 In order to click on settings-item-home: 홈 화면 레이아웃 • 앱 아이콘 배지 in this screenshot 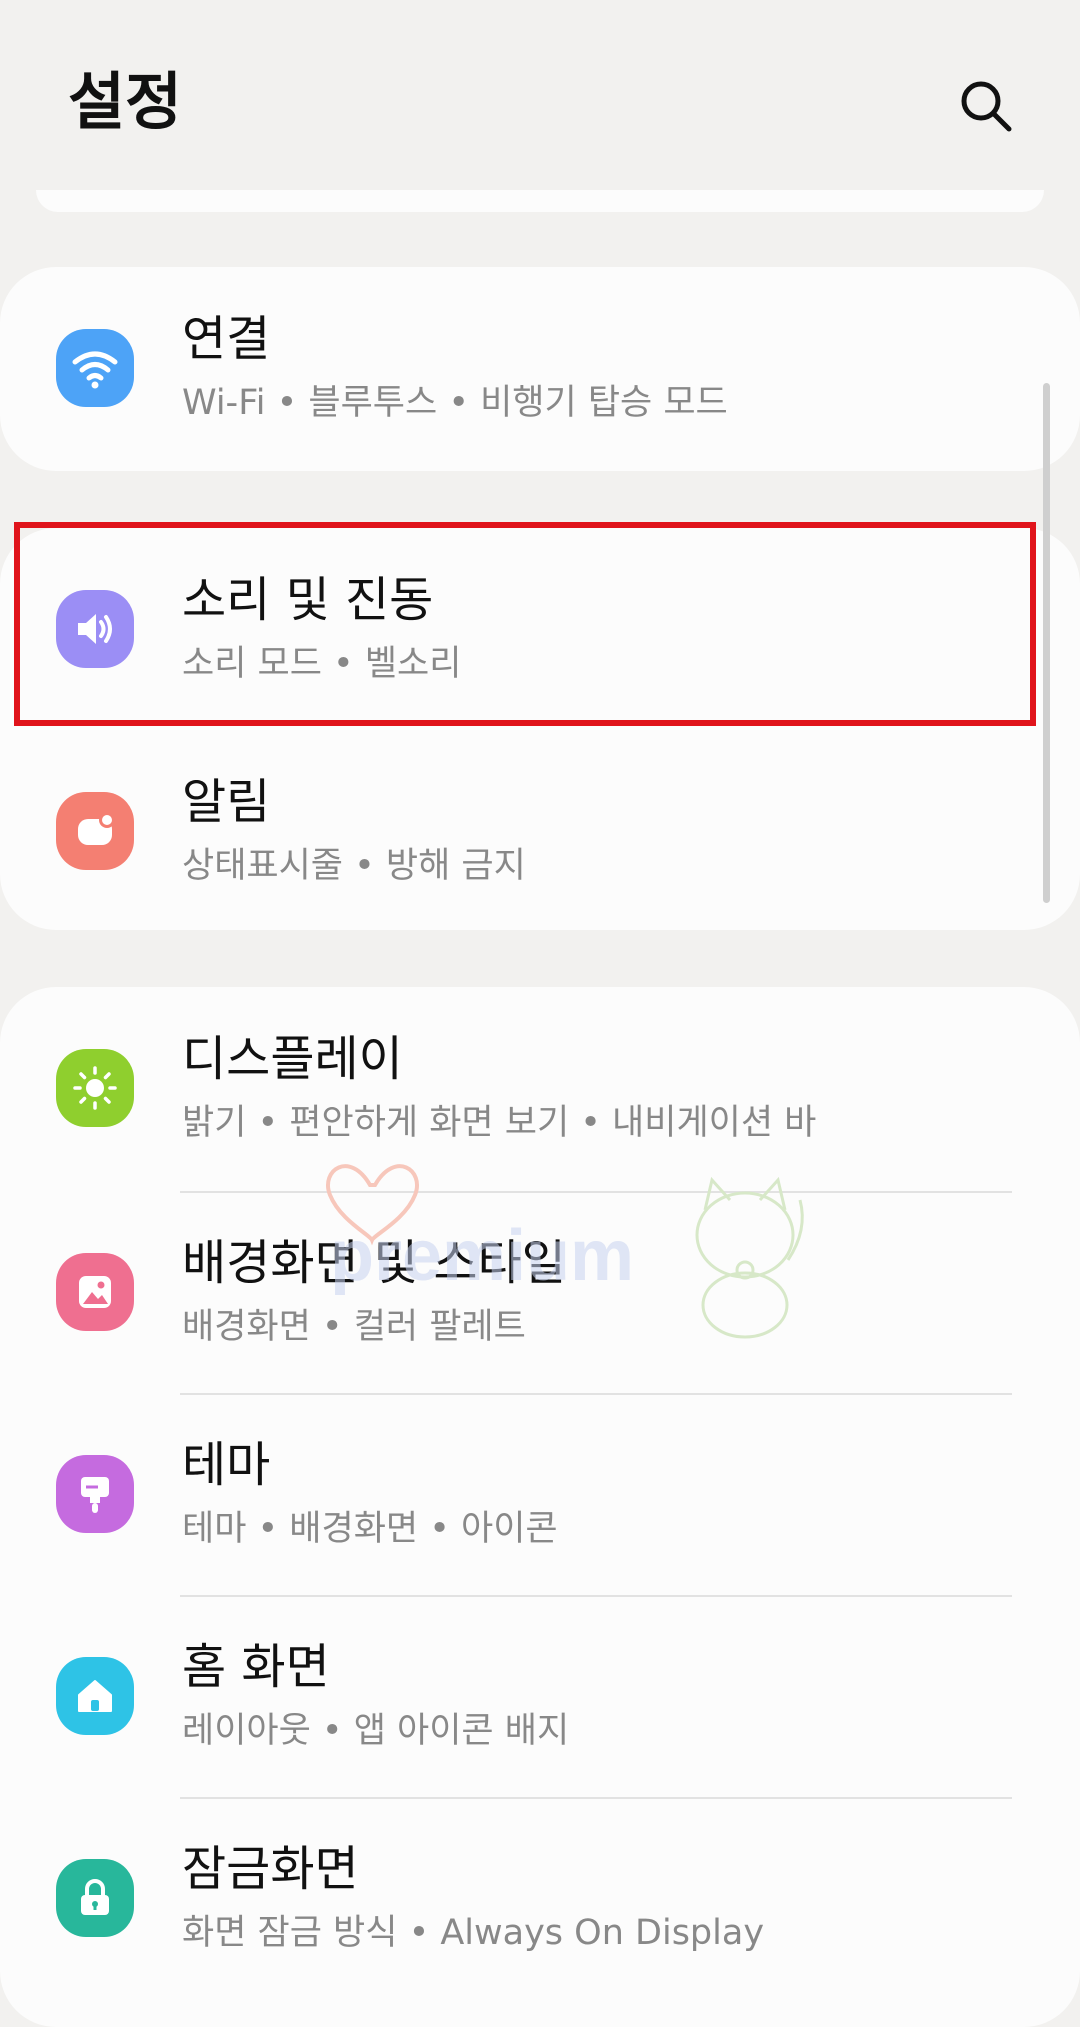, I will do `click(540, 1696)`.